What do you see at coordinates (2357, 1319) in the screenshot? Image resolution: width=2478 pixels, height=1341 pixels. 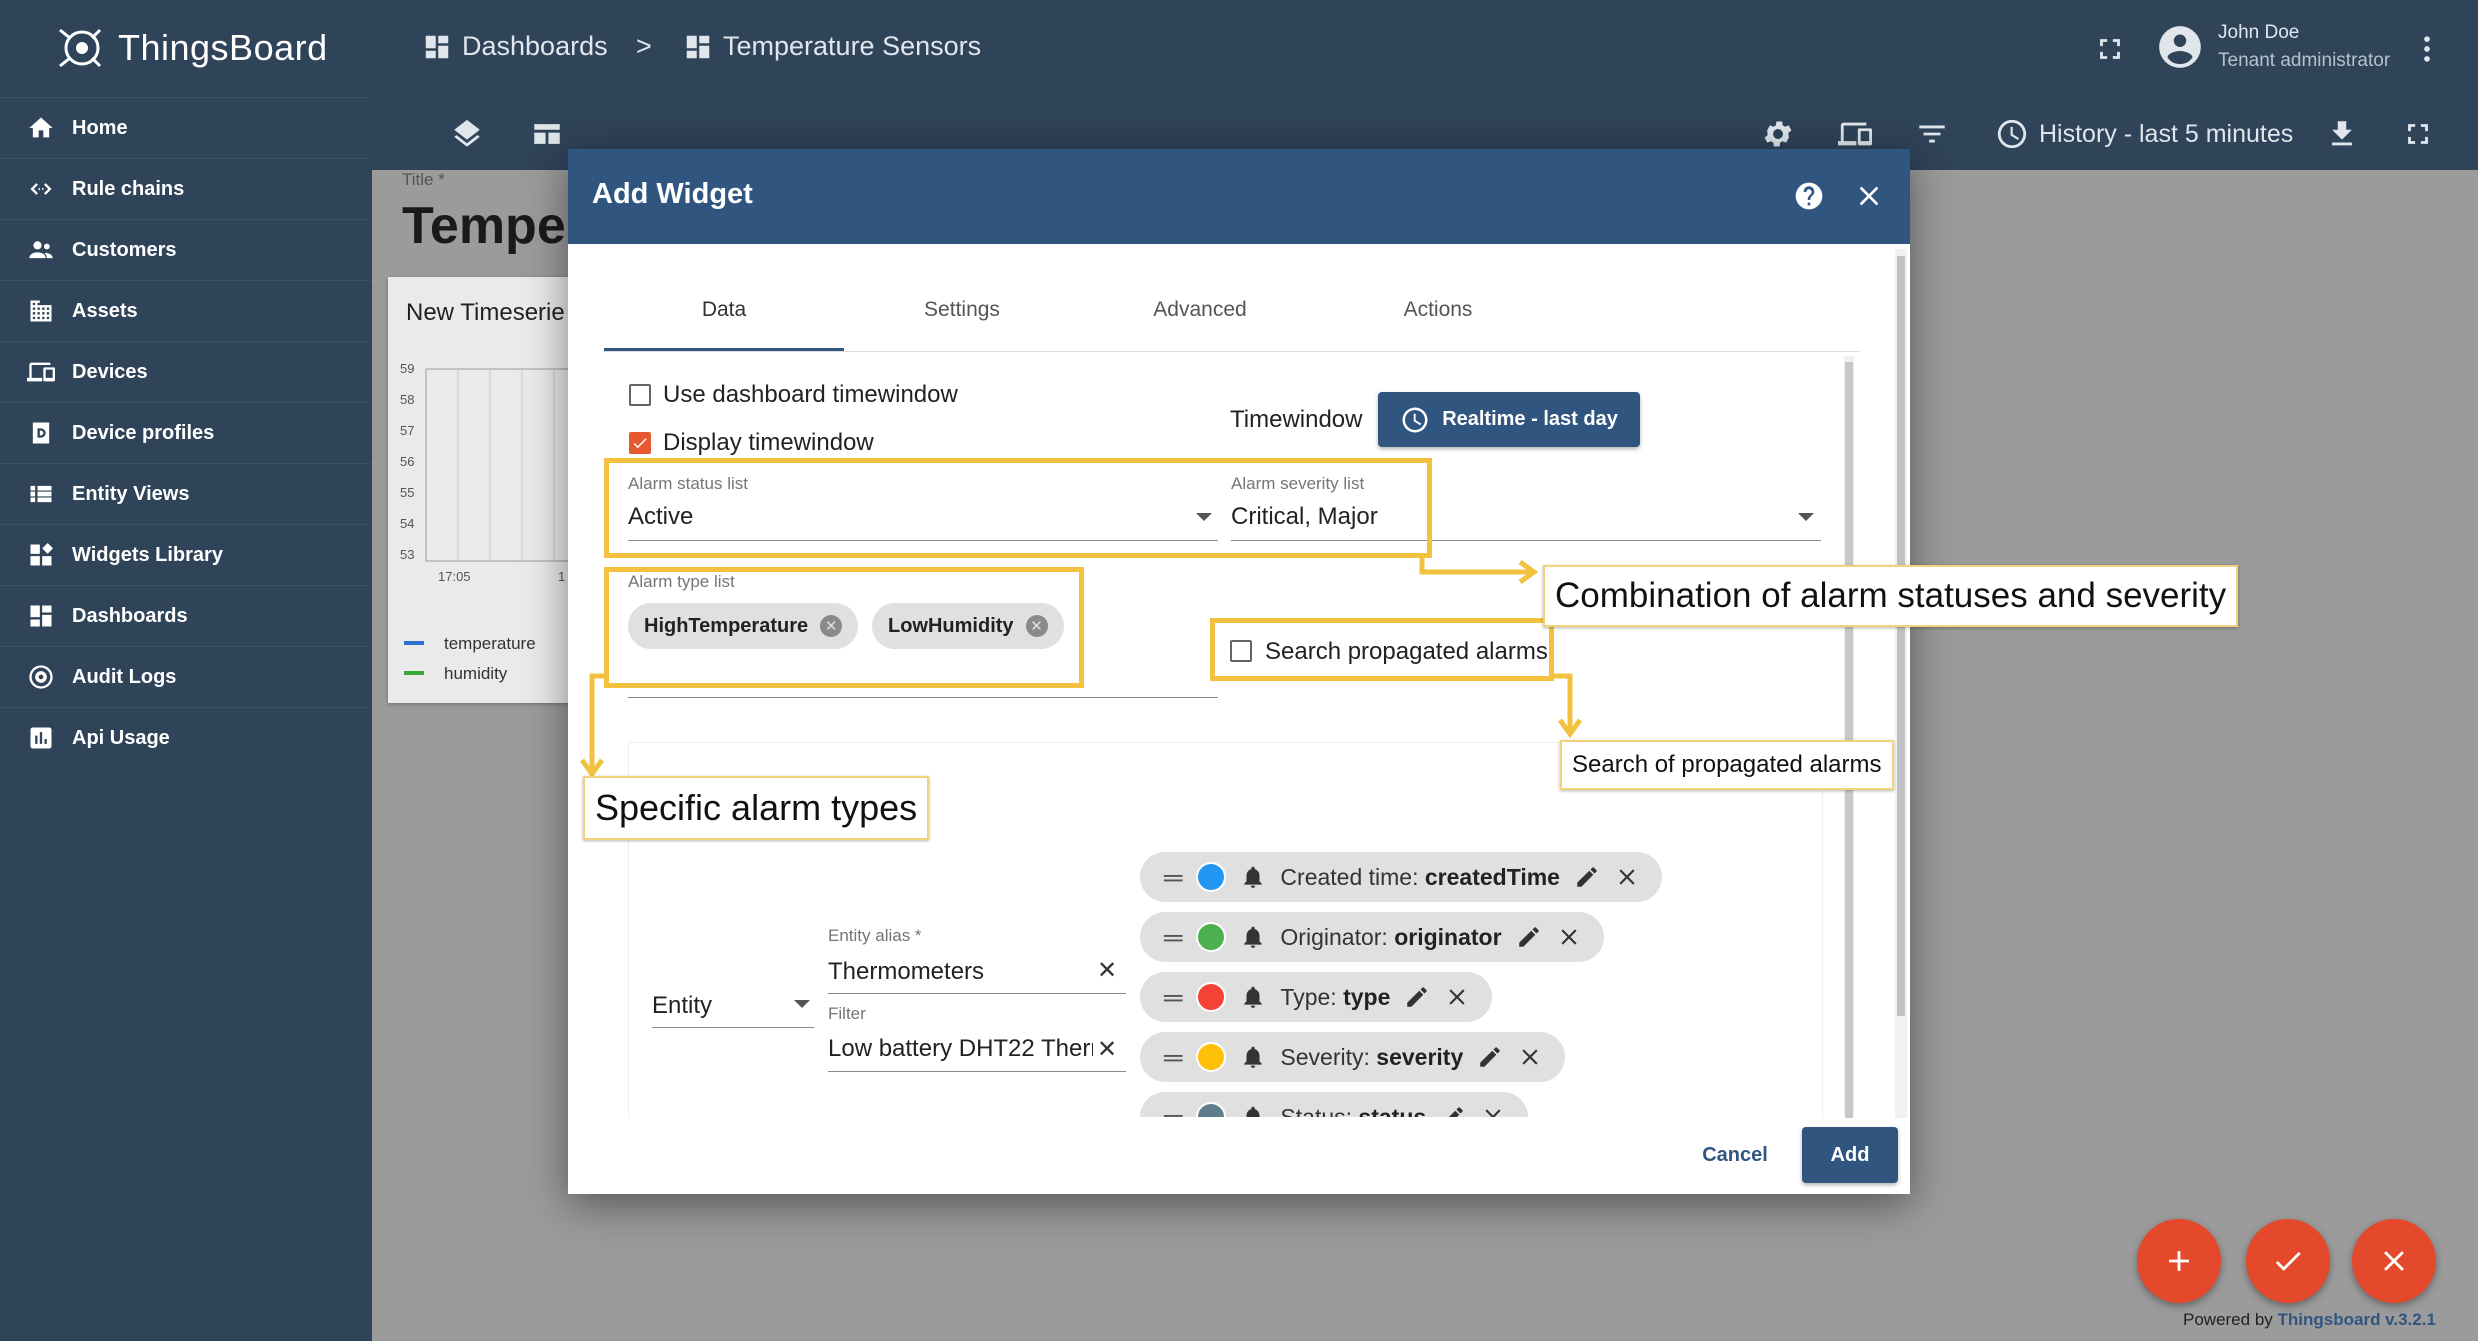 I see `powered-by-link: Thingsboard v.3.2.1` at bounding box center [2357, 1319].